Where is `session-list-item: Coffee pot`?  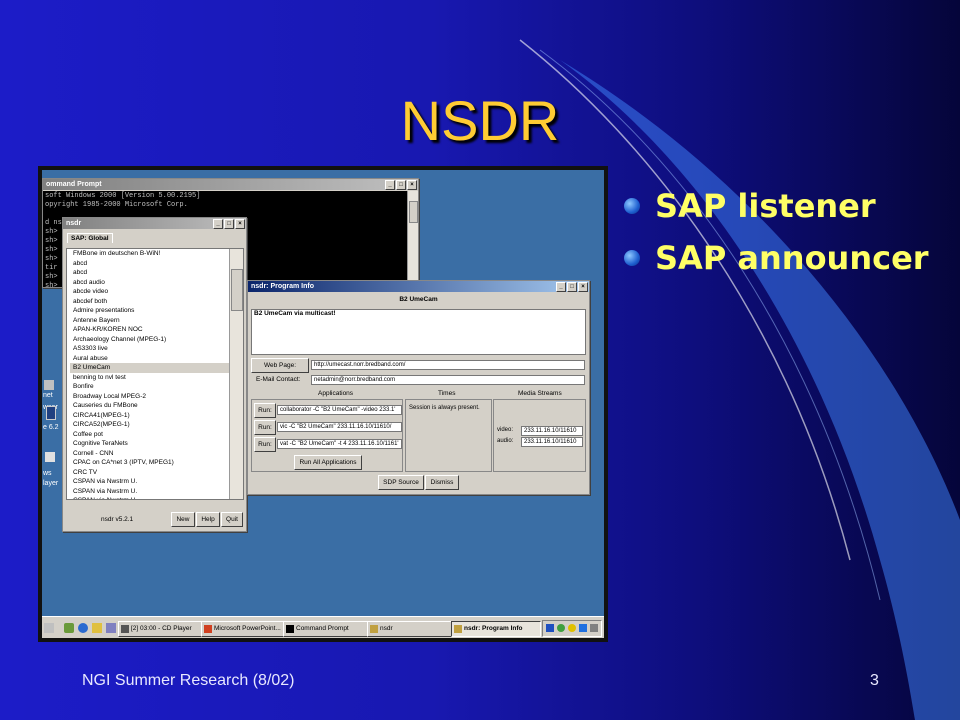 session-list-item: Coffee pot is located at coordinates (156, 435).